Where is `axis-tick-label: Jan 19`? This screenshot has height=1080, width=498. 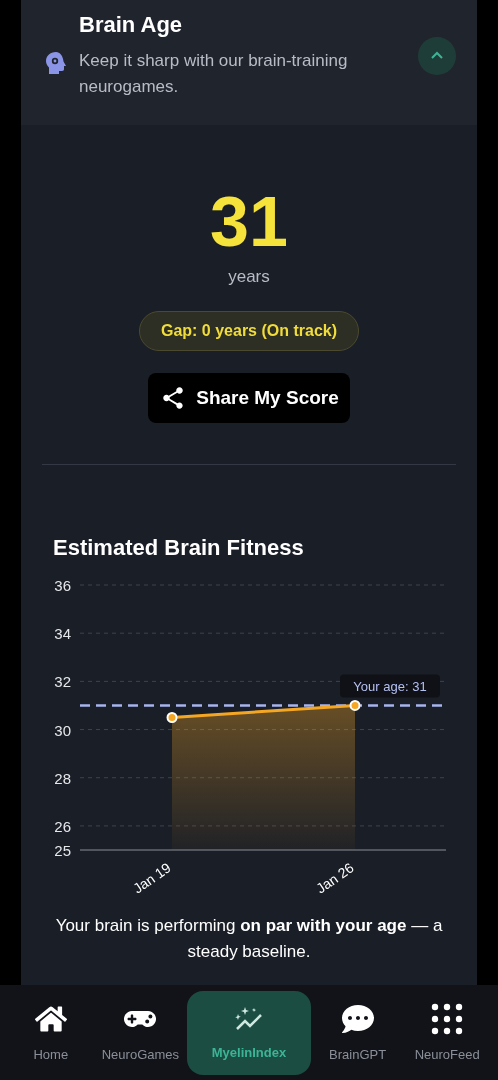 axis-tick-label: Jan 19 is located at coordinates (152, 878).